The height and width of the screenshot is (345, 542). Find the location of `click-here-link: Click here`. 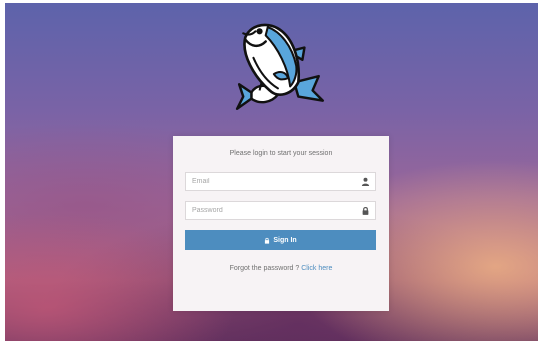

click-here-link: Click here is located at coordinates (316, 268).